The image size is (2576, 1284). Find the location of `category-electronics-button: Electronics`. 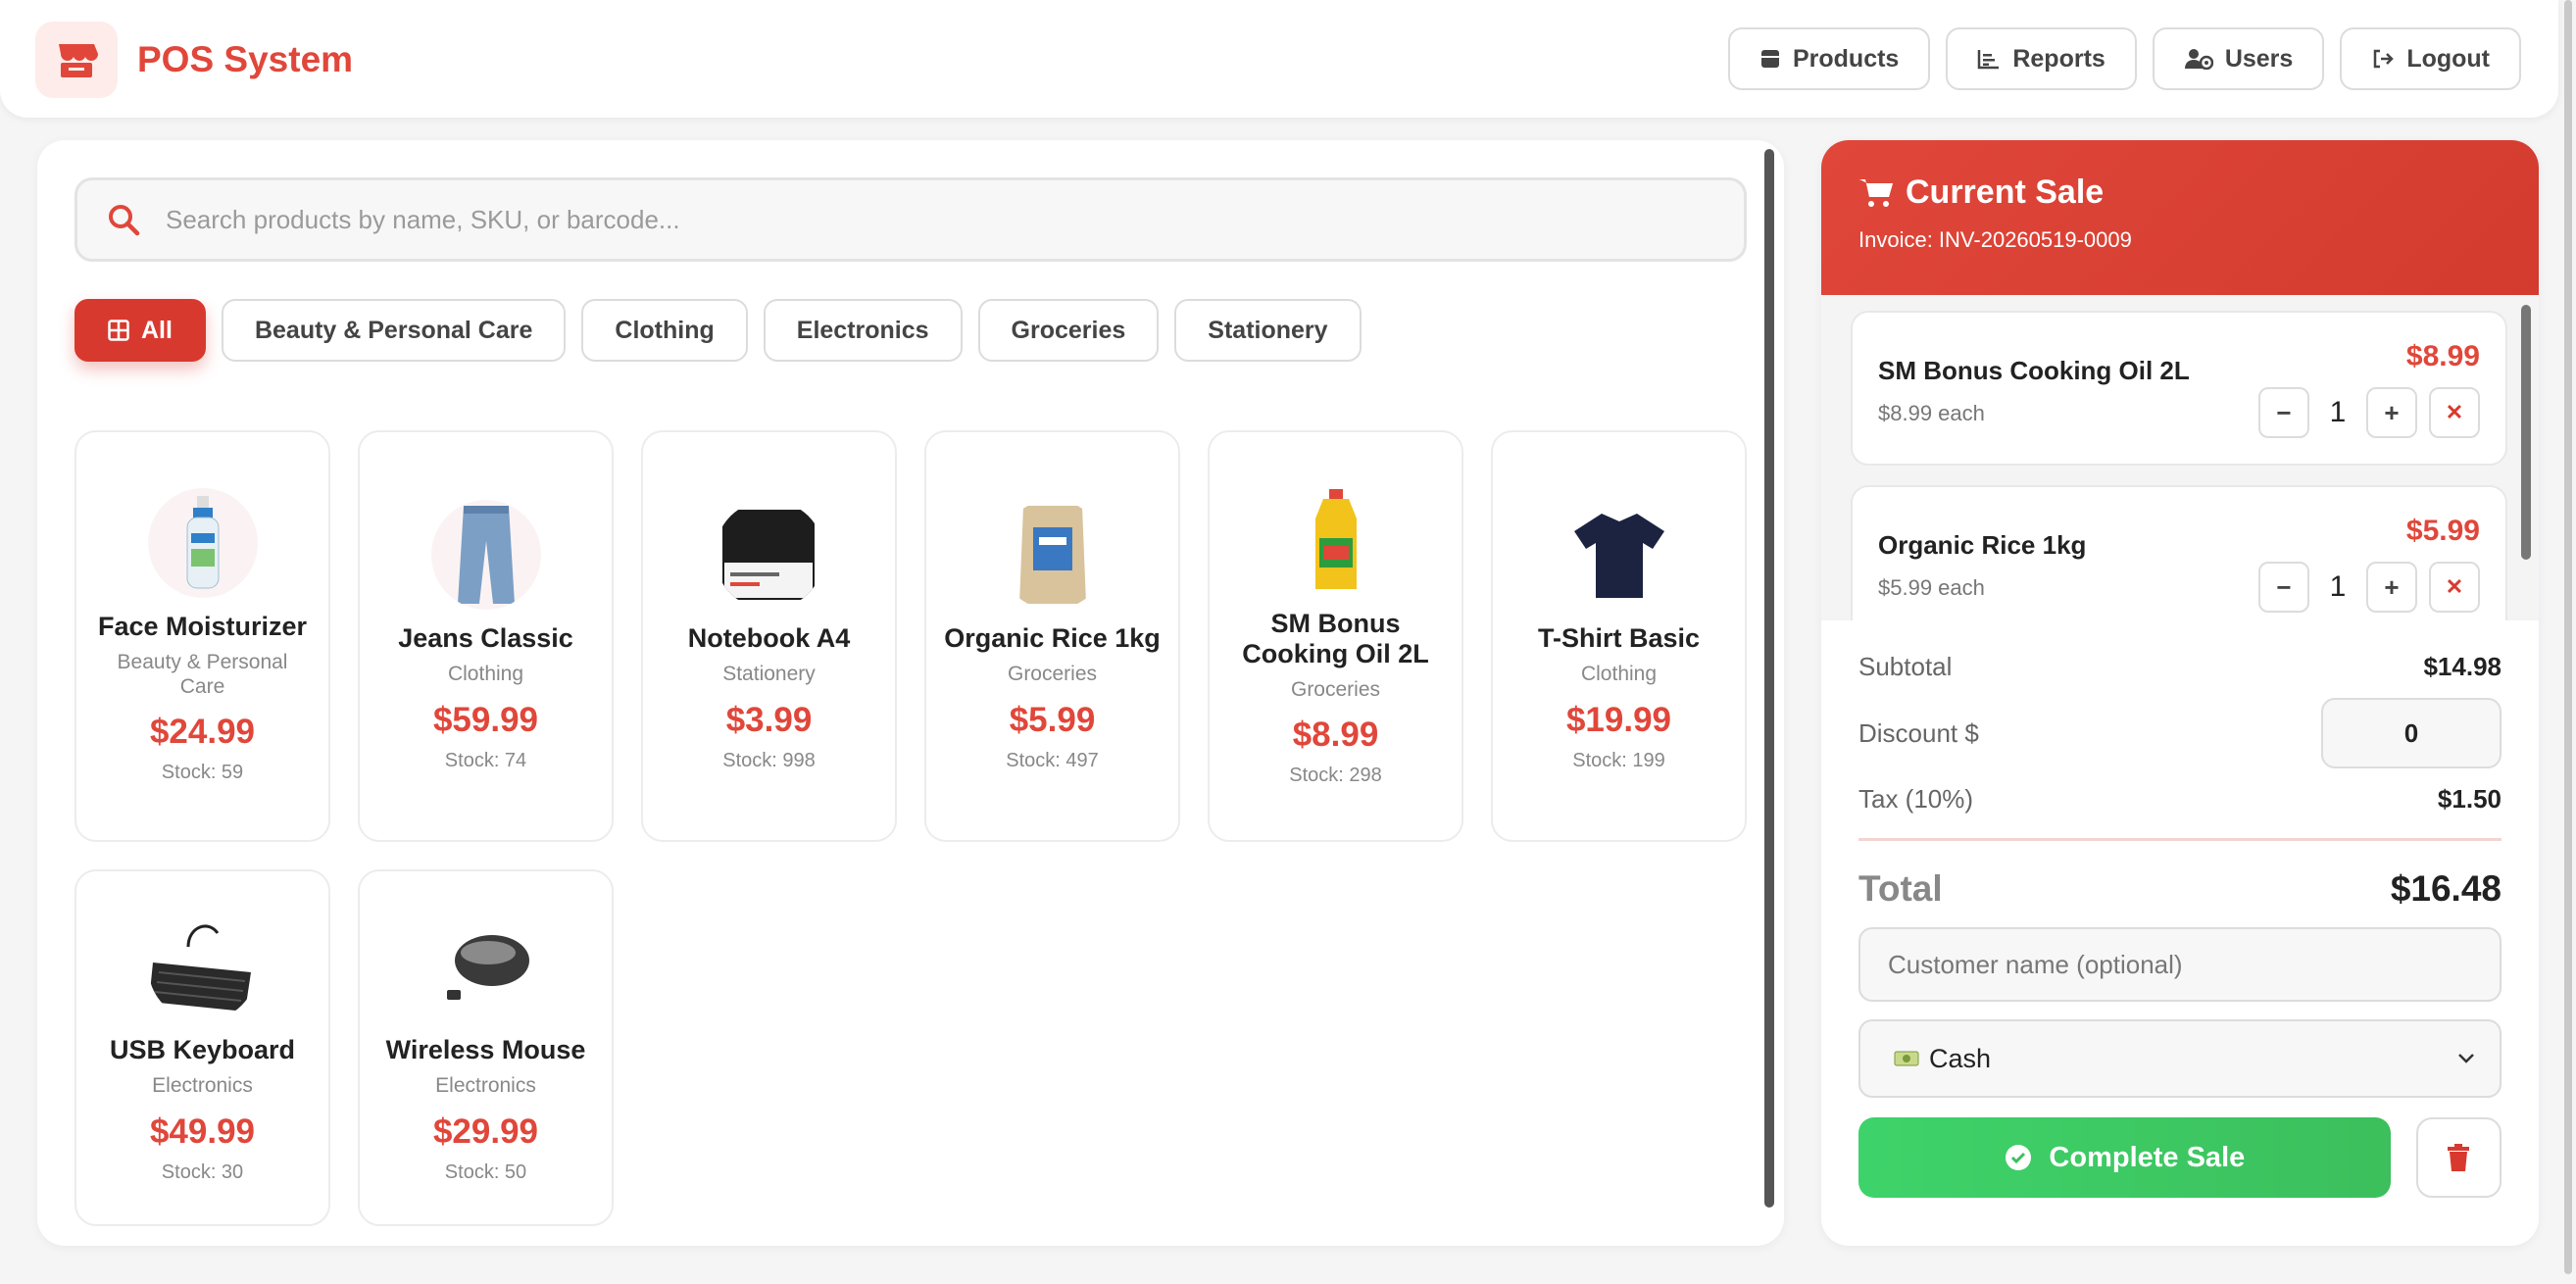

category-electronics-button: Electronics is located at coordinates (863, 330).